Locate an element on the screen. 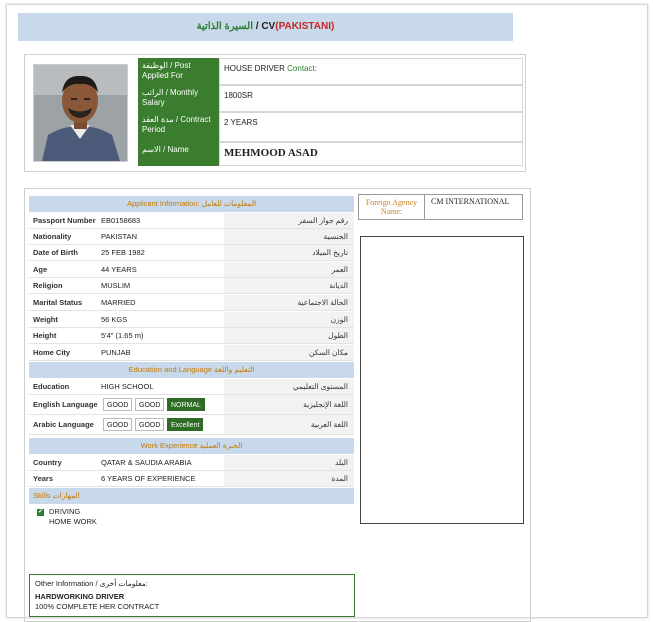 The width and height of the screenshot is (653, 622). age-row: Age 44 YEARS العمر is located at coordinates (191, 270).